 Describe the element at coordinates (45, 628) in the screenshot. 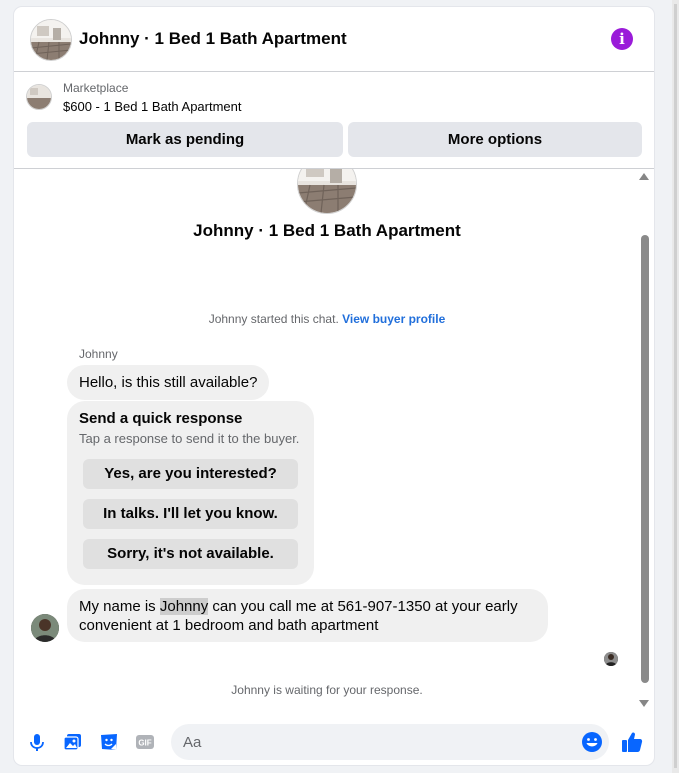

I see `sender-avatar` at that location.